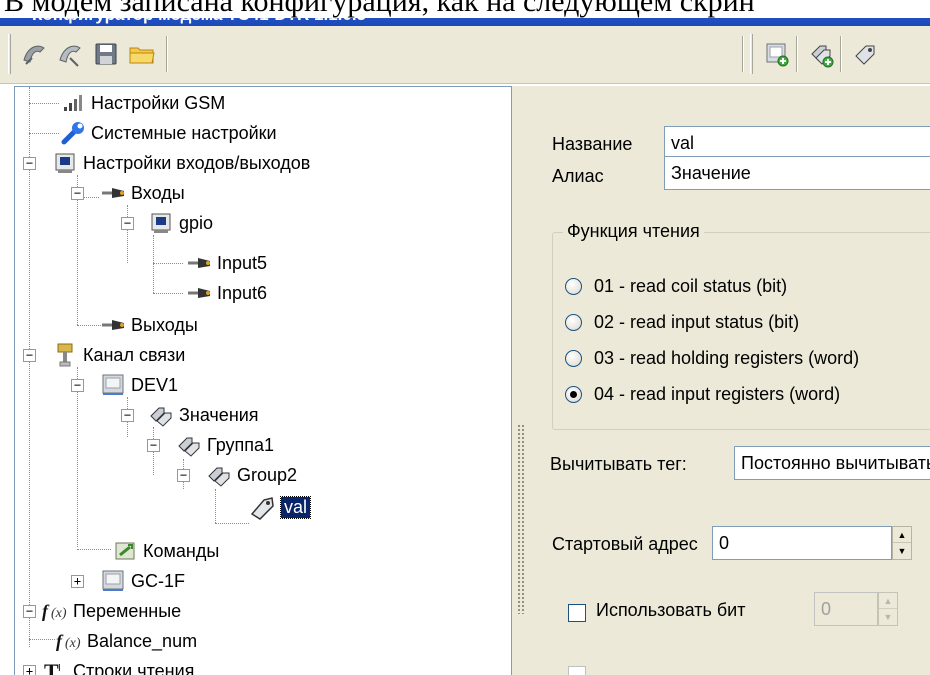  Describe the element at coordinates (127, 610) in the screenshot. I see `tree-item-label: Переменные` at that location.